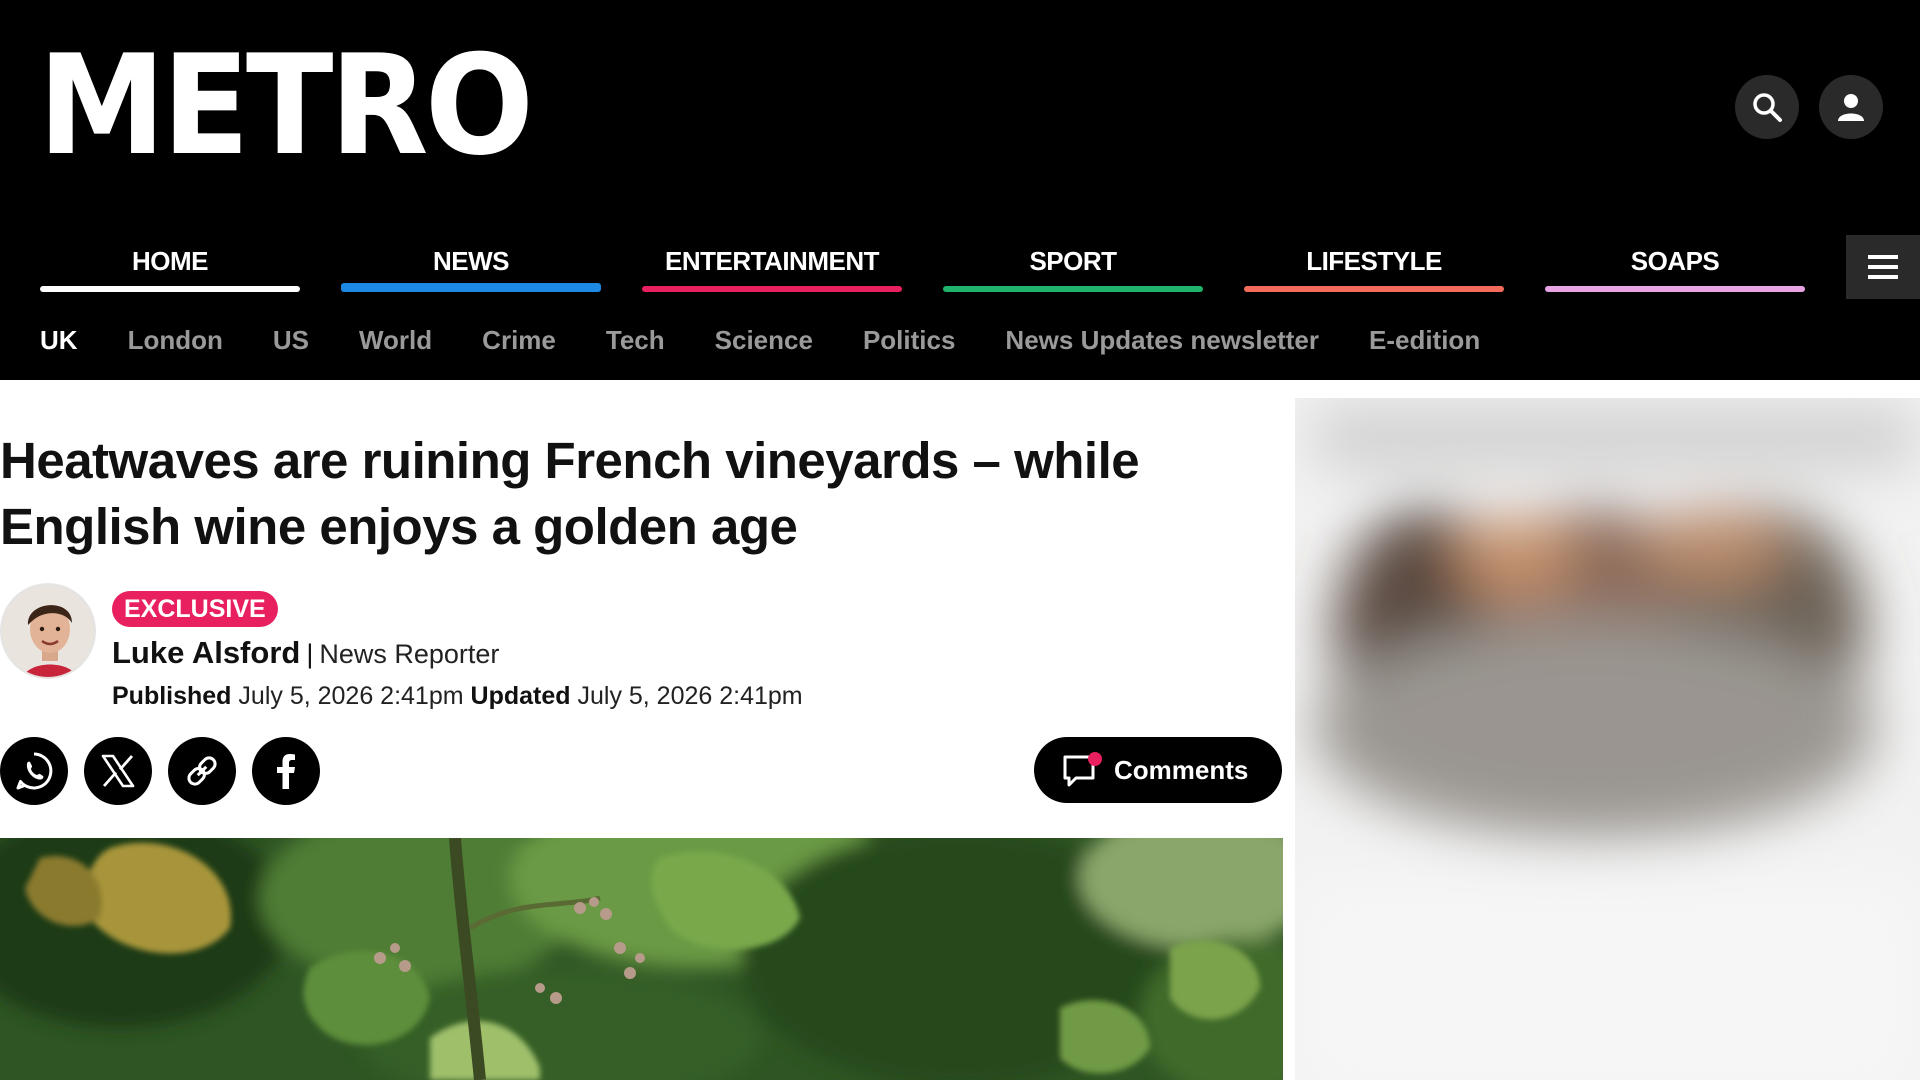  Describe the element at coordinates (351, 696) in the screenshot. I see `published-date: July 5, 2026 2:41pm` at that location.